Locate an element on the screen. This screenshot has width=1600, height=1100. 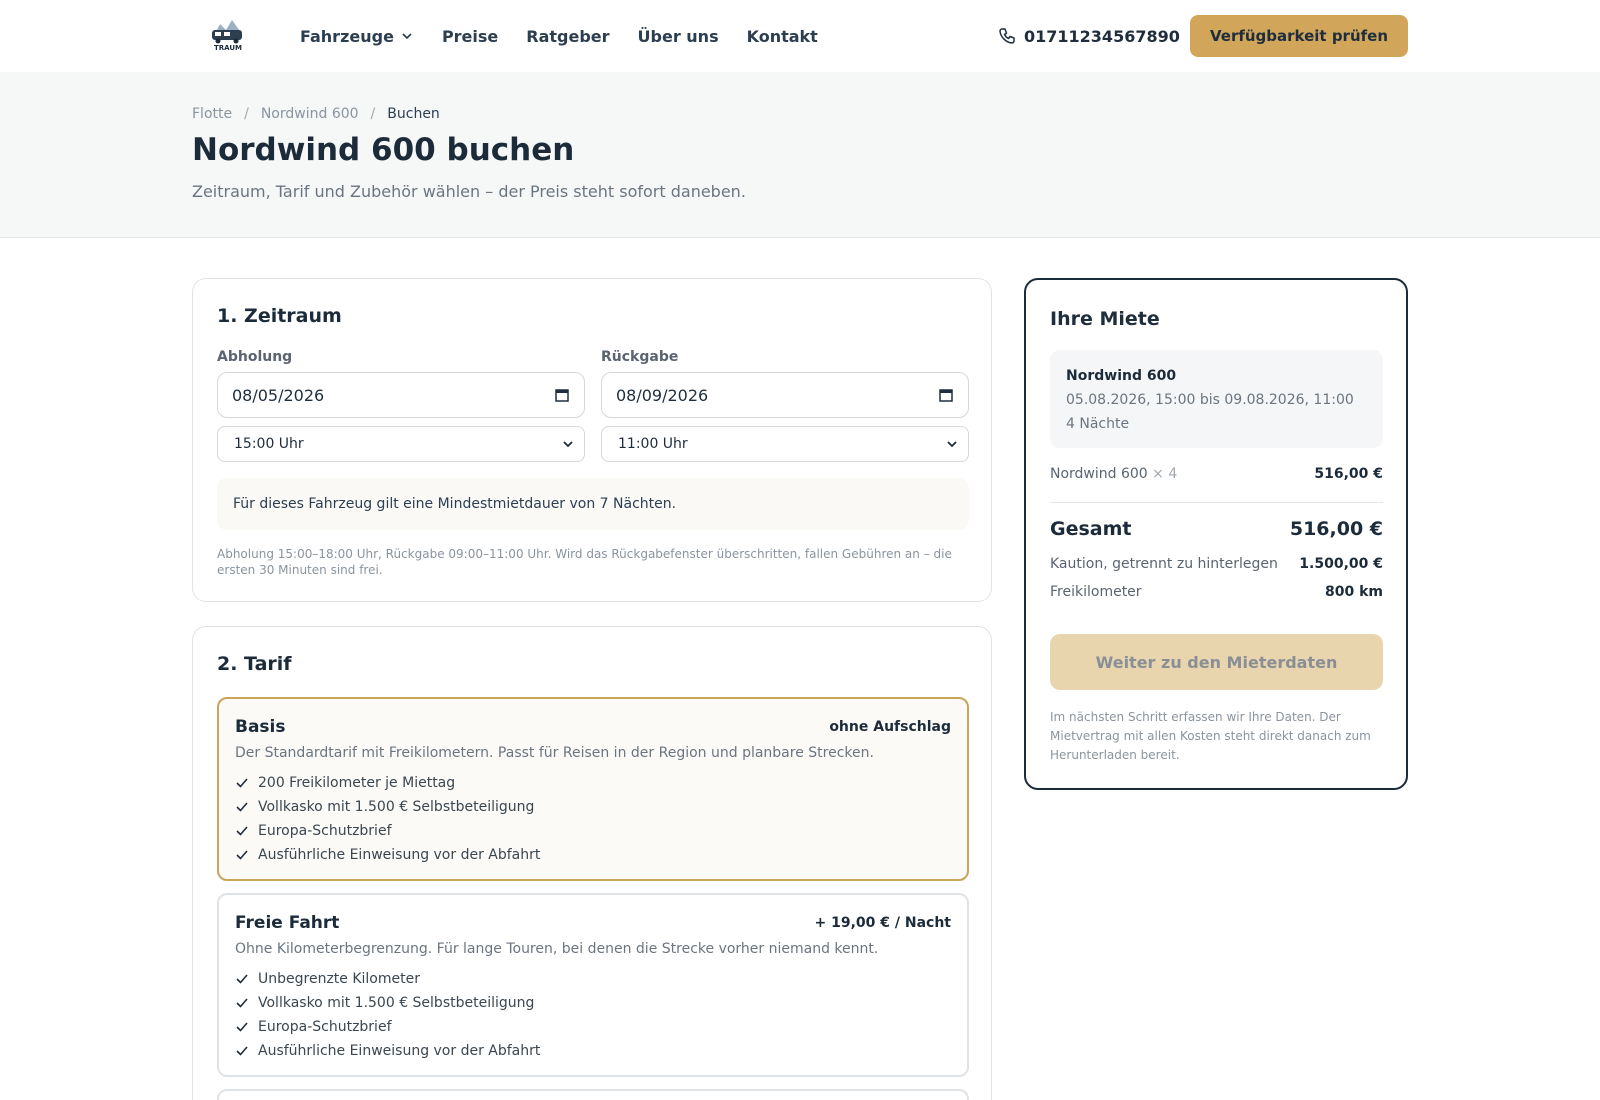
breadcrumb-item-current: Buchen is located at coordinates (413, 114).